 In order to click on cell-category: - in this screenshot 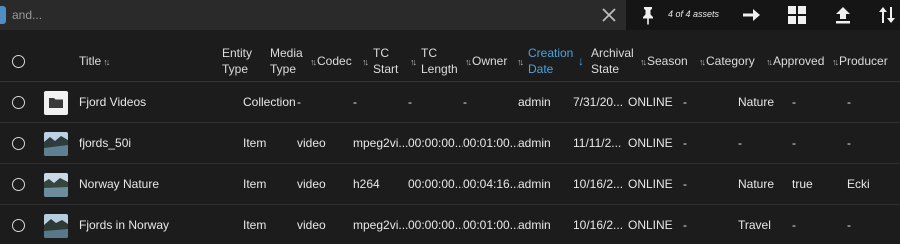, I will do `click(740, 143)`.